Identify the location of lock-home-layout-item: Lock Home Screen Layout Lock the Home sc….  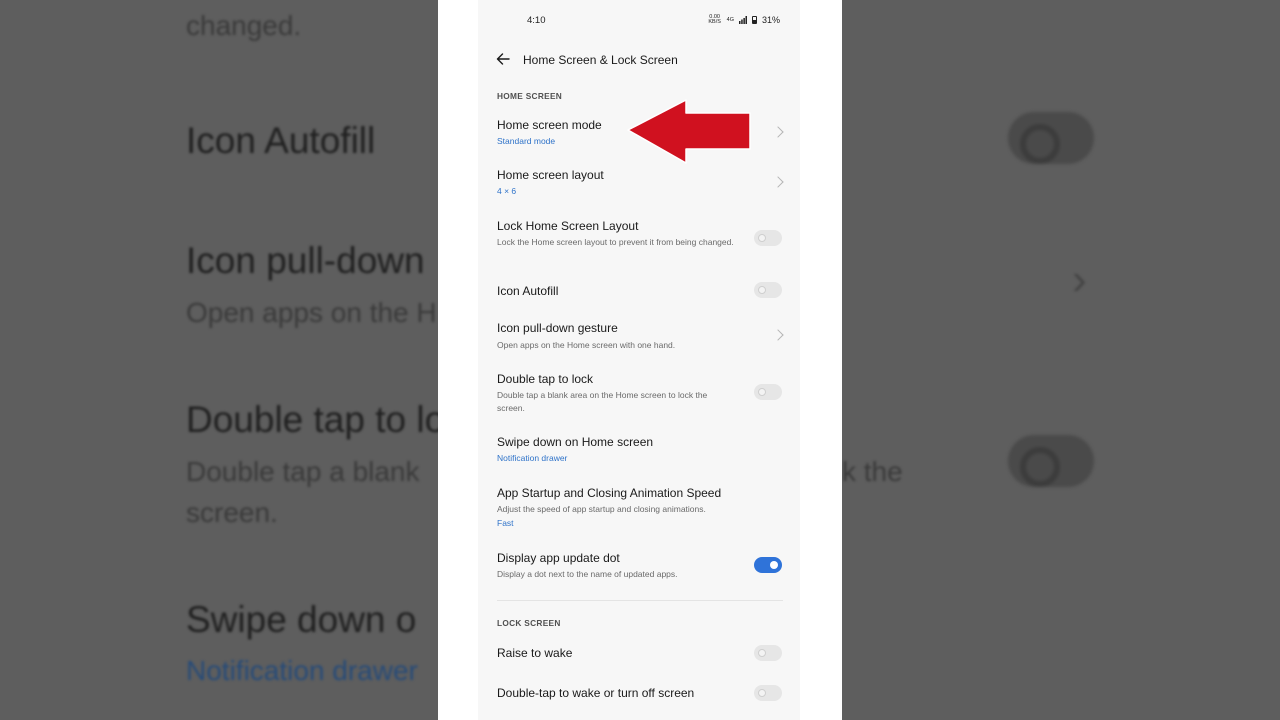
(639, 238).